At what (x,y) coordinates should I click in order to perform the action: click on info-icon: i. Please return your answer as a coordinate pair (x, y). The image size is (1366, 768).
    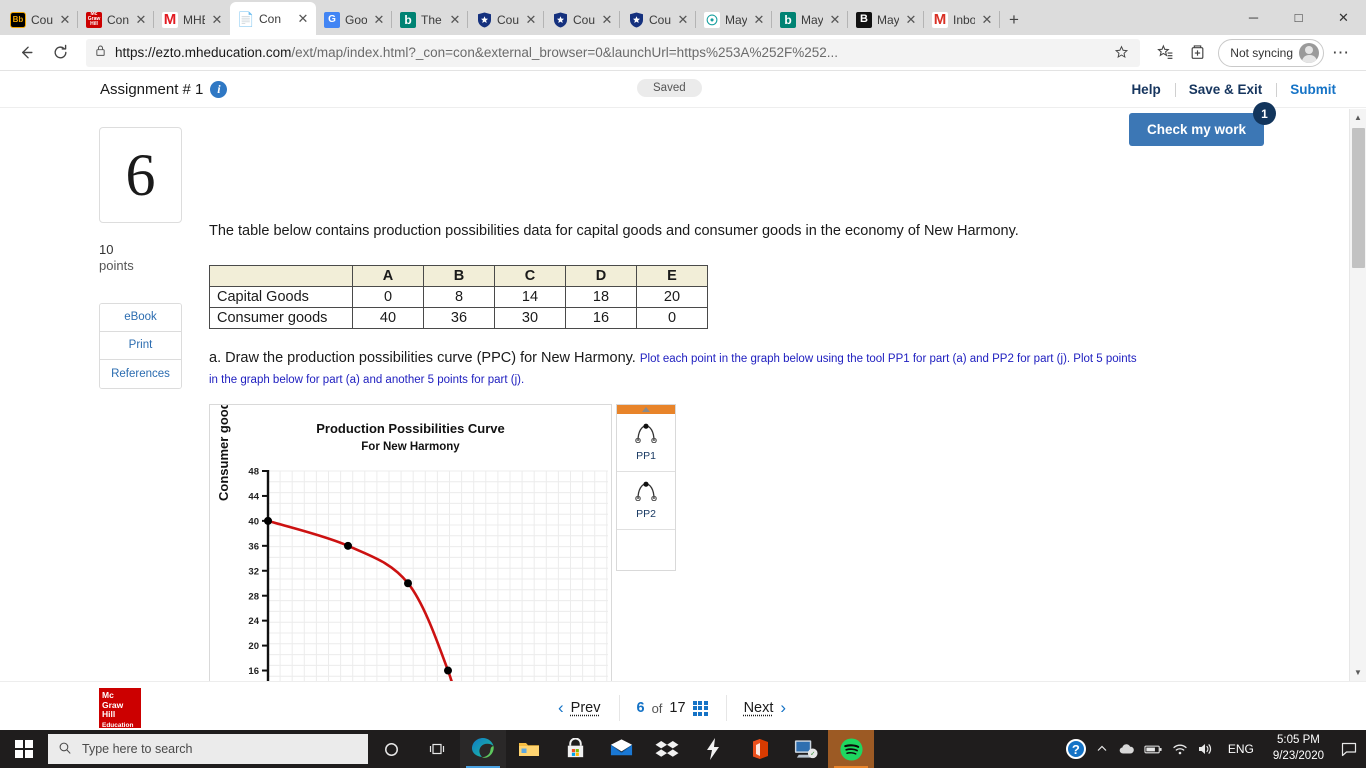
    Looking at the image, I should click on (219, 89).